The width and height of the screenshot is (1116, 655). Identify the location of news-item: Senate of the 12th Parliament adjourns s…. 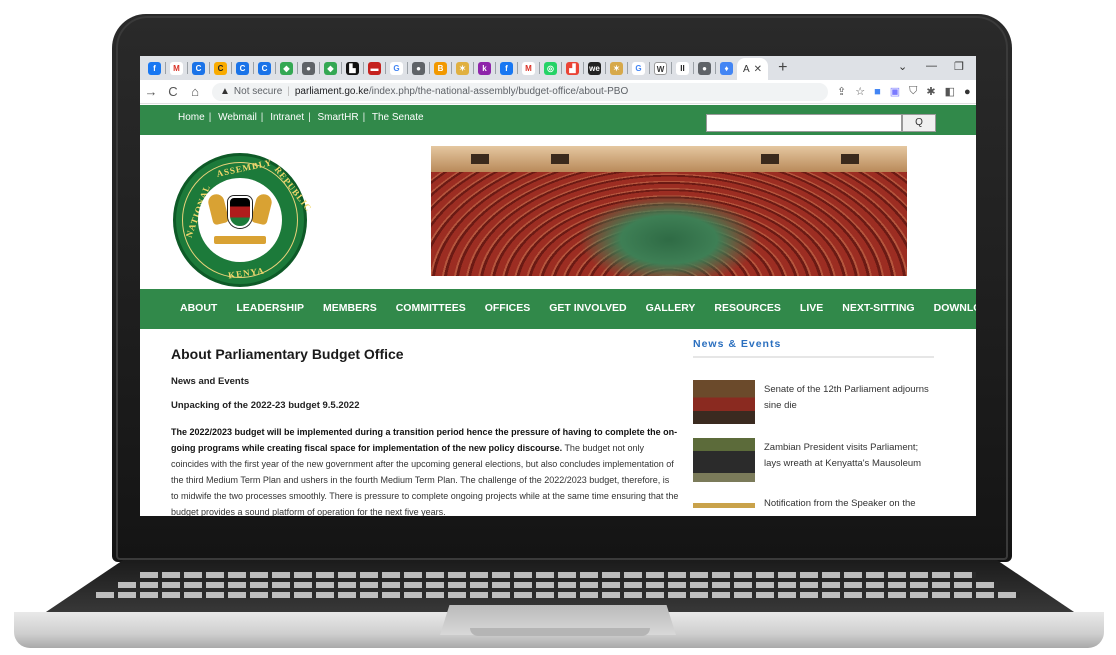
(813, 404).